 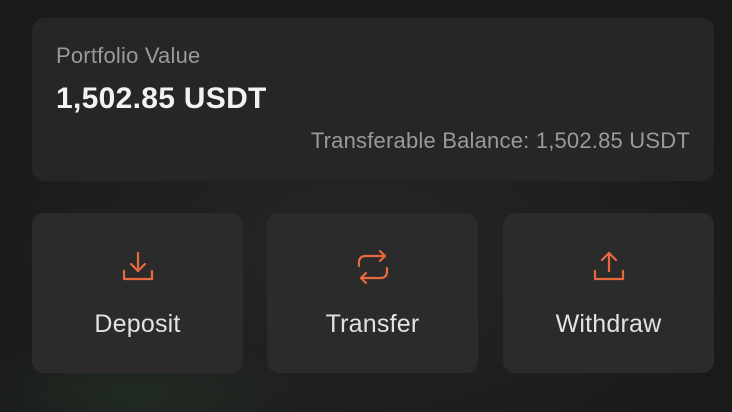 I want to click on transfer-label: Transfer, so click(x=372, y=324).